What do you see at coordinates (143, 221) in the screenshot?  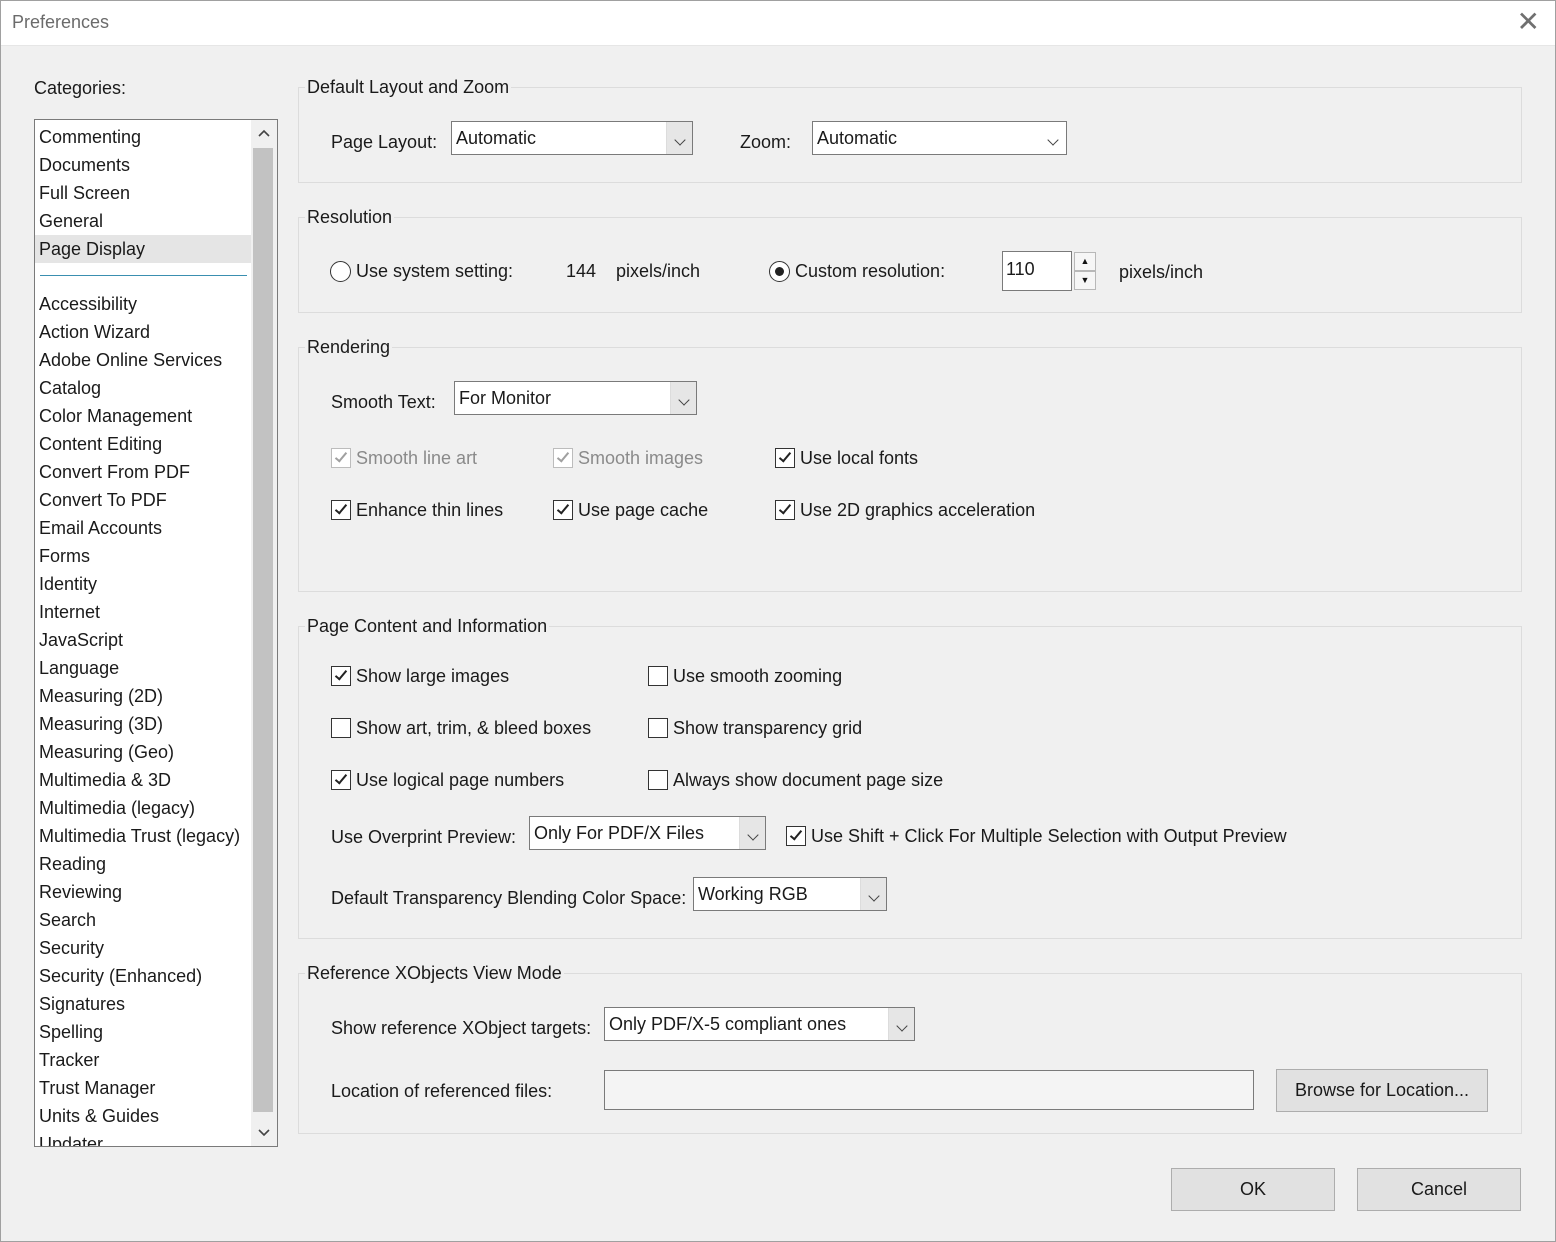 I see `category-item-general: General` at bounding box center [143, 221].